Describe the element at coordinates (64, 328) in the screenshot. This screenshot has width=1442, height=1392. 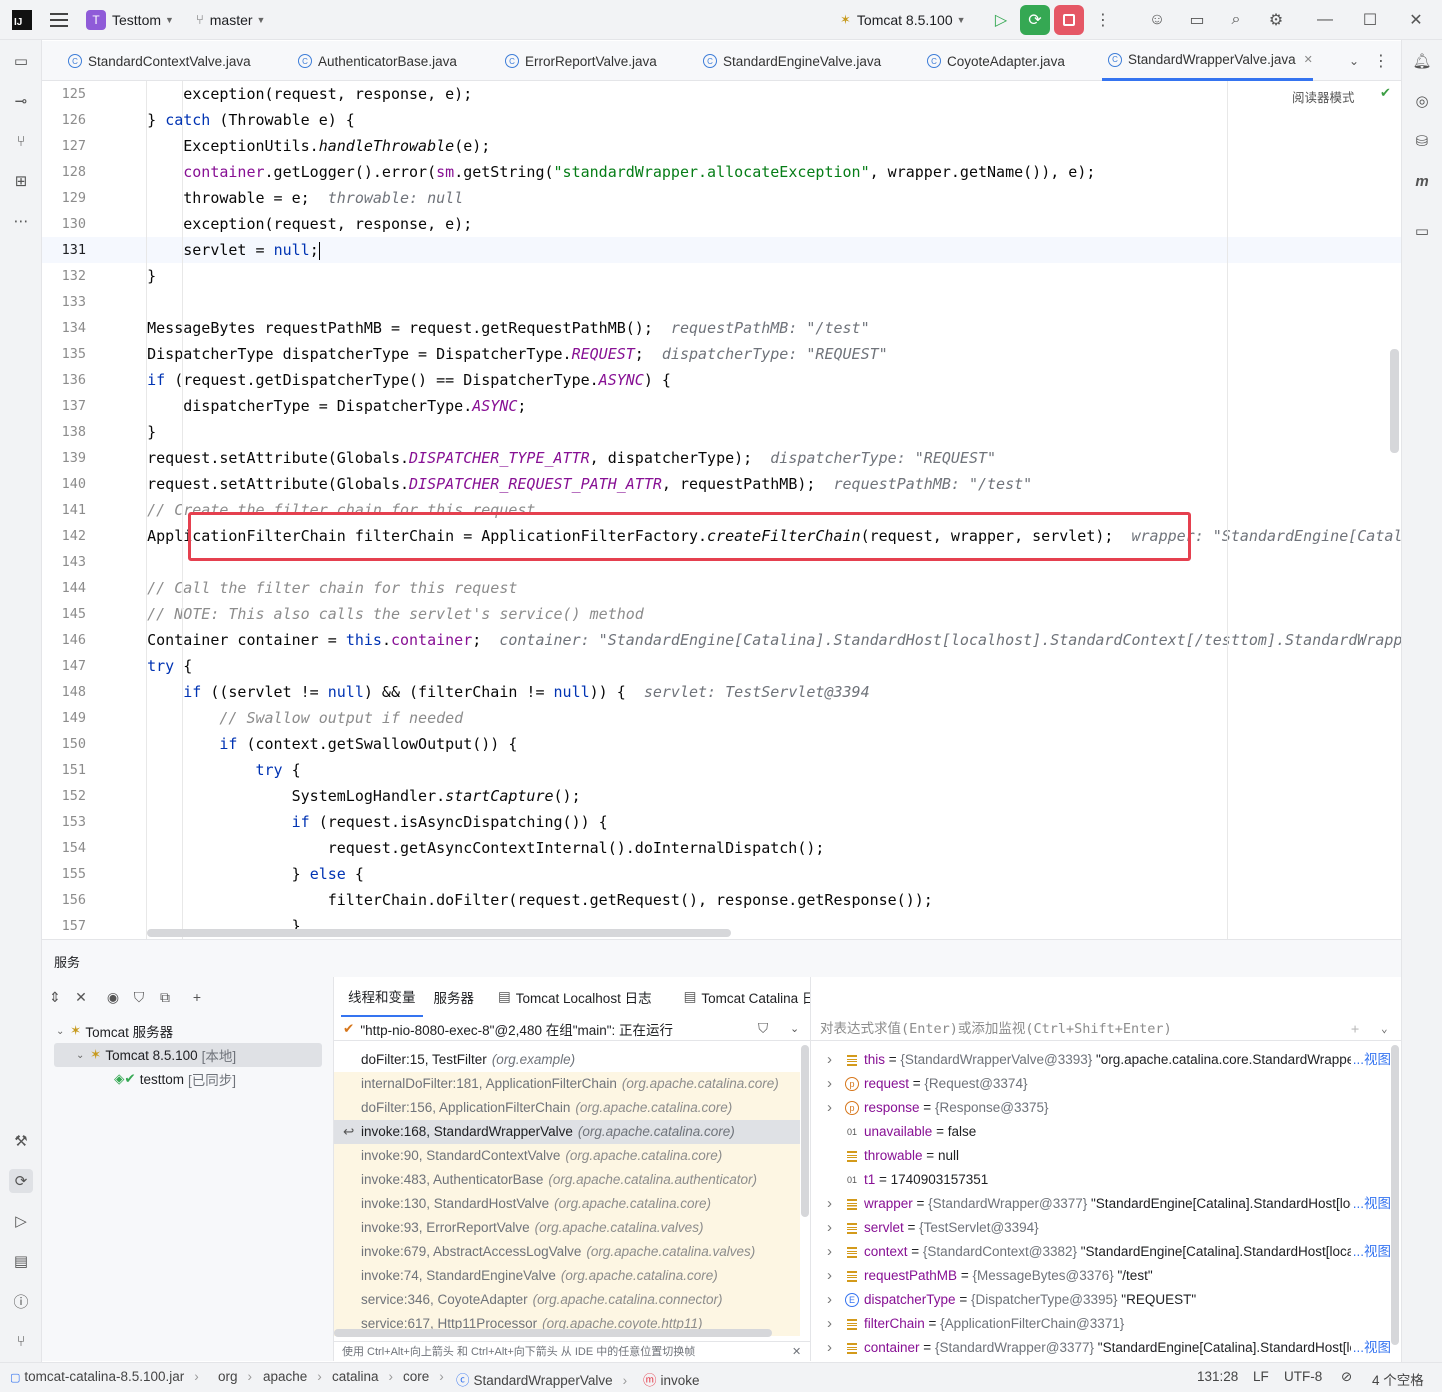
I see `line-number: 134` at that location.